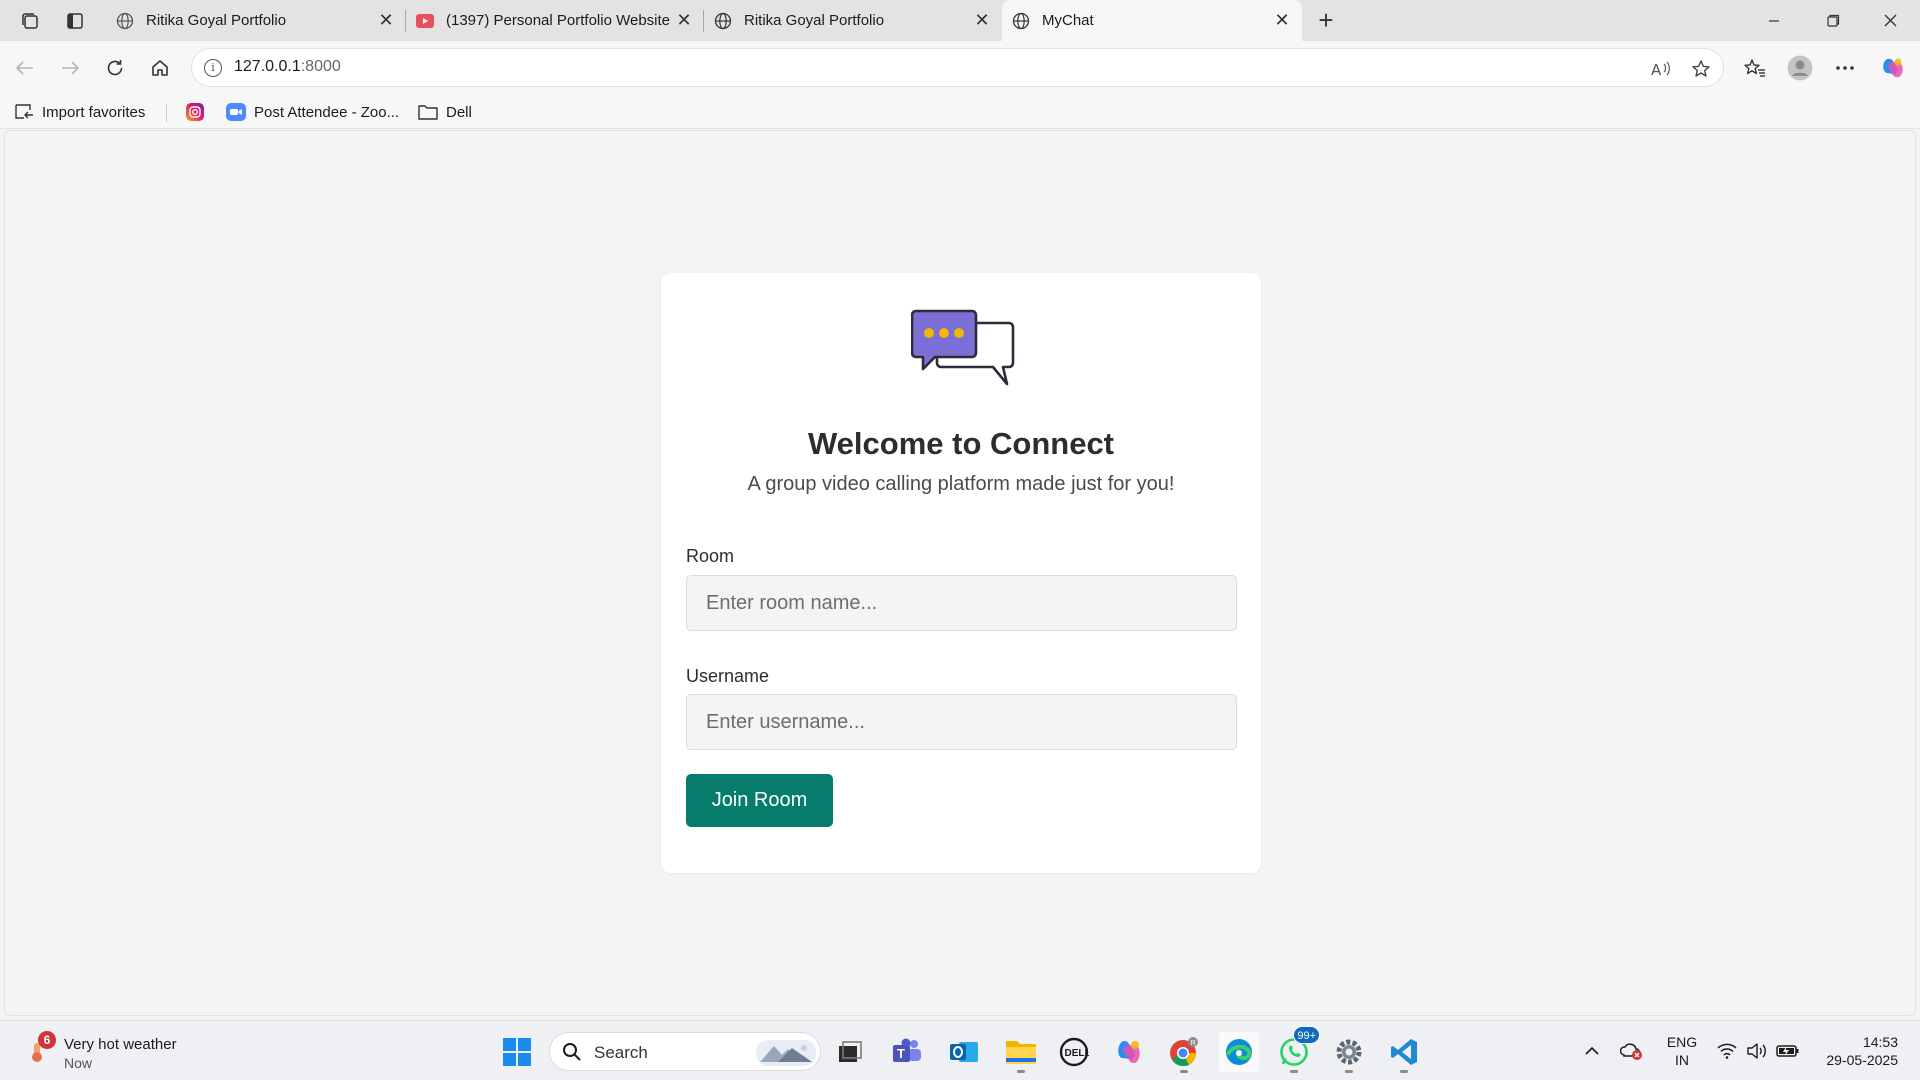 This screenshot has width=1920, height=1080. Describe the element at coordinates (1682, 1060) in the screenshot. I see `language-line-2: IN` at that location.